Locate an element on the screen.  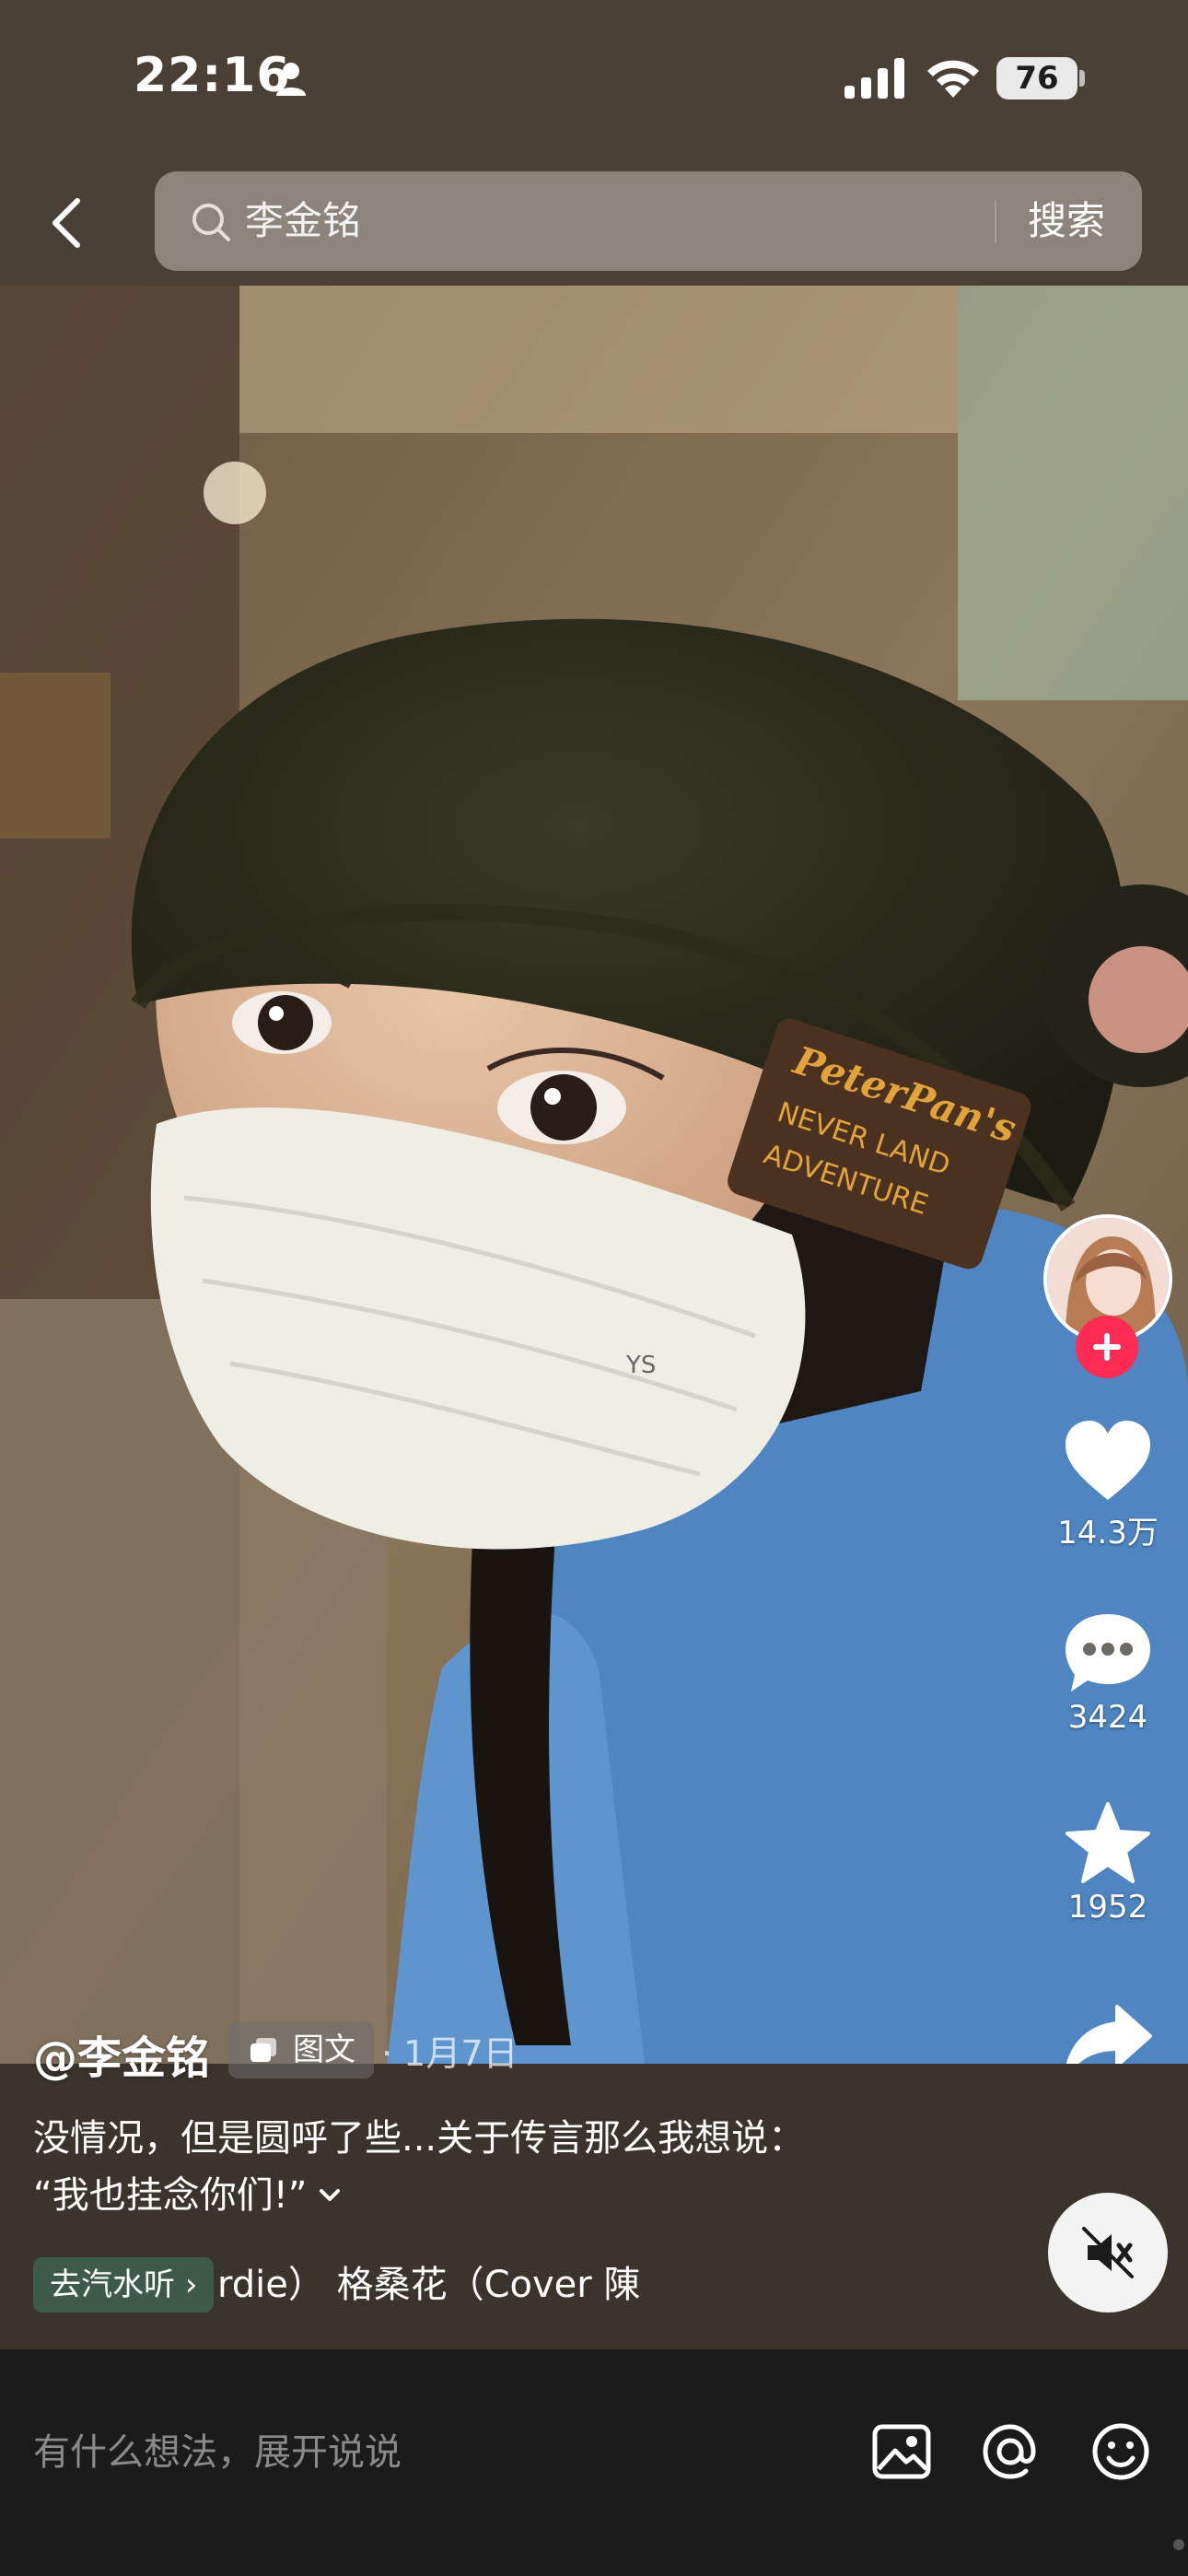
post-date: · 1月7日 is located at coordinates (449, 2053).